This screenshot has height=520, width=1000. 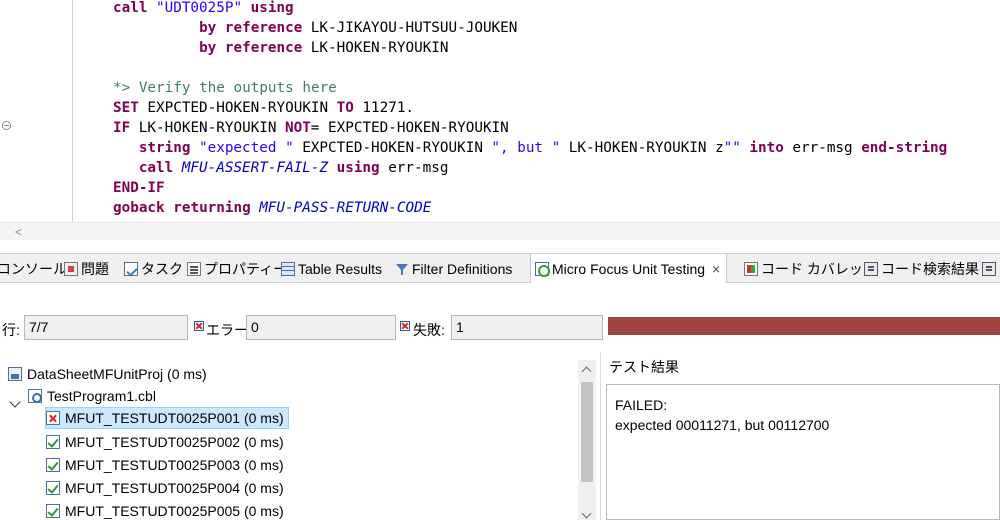 I want to click on tab-code-search-results: コード検索結果, so click(x=921, y=268).